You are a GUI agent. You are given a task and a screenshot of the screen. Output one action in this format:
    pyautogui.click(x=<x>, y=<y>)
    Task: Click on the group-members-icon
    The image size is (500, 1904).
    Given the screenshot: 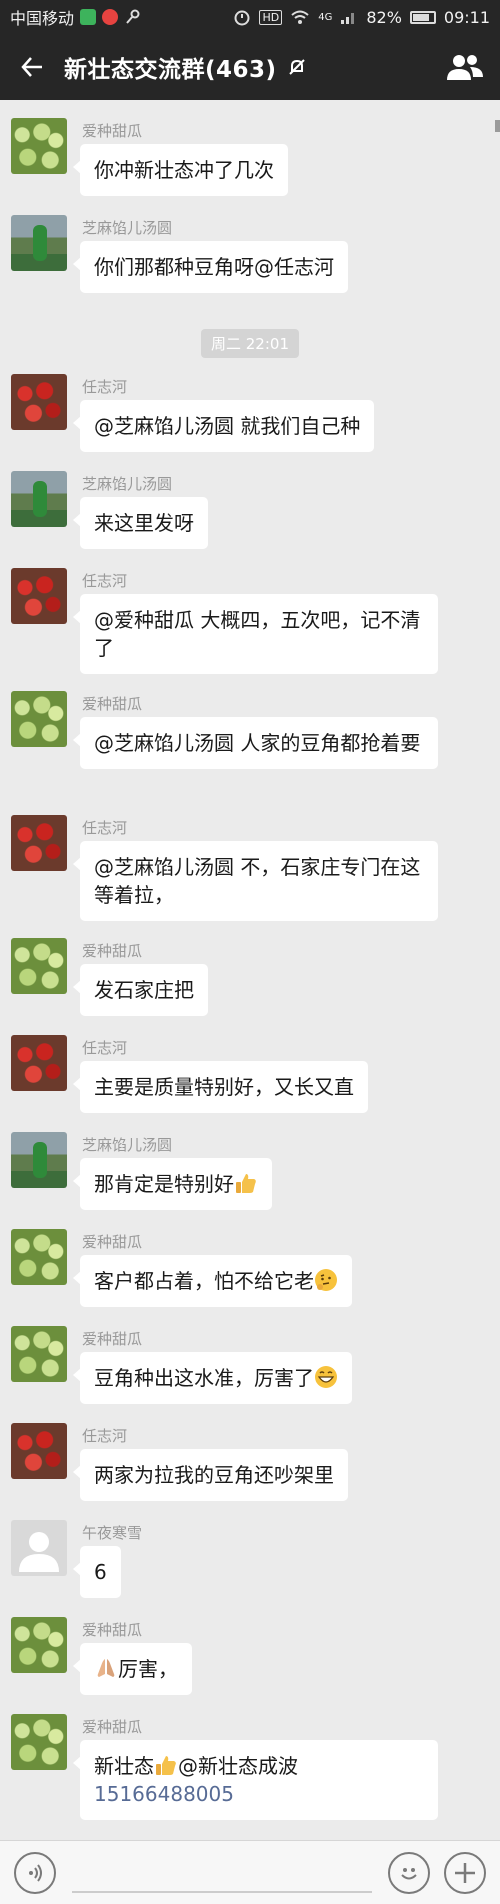 What is the action you would take?
    pyautogui.click(x=465, y=67)
    